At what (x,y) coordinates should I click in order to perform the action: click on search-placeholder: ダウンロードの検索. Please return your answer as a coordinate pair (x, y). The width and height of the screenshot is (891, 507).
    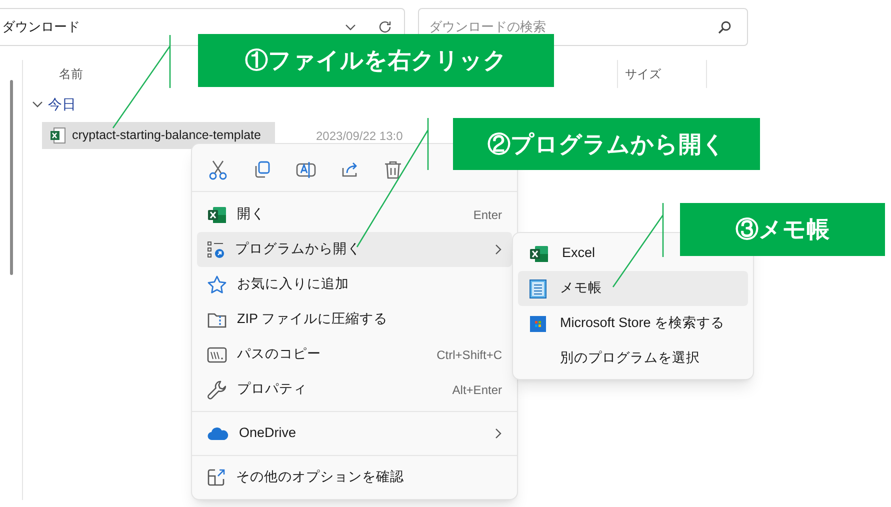
    Looking at the image, I should click on (488, 27).